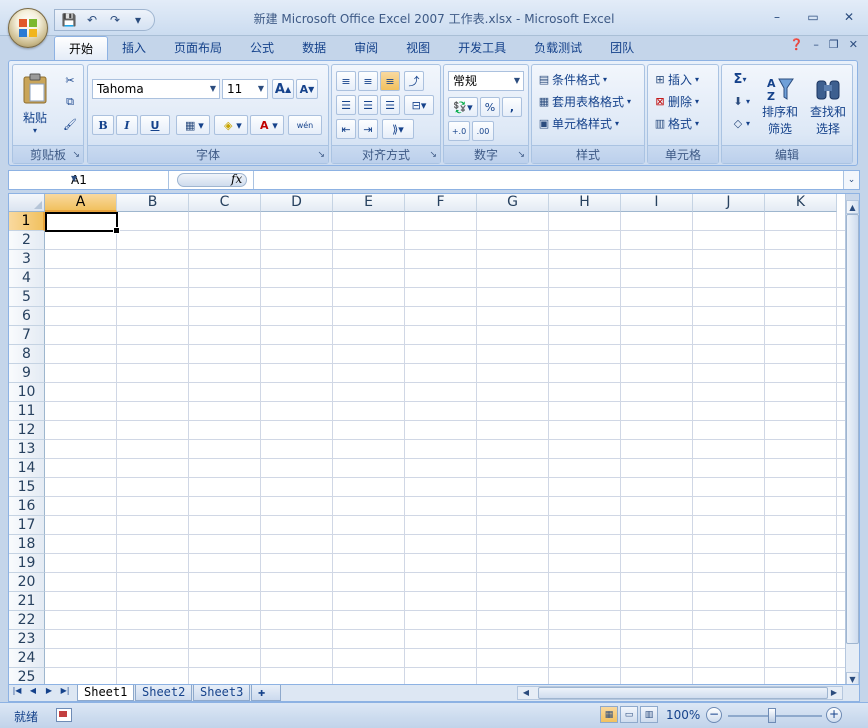 Image resolution: width=868 pixels, height=728 pixels. I want to click on format-painter-icon: 🖌, so click(70, 124).